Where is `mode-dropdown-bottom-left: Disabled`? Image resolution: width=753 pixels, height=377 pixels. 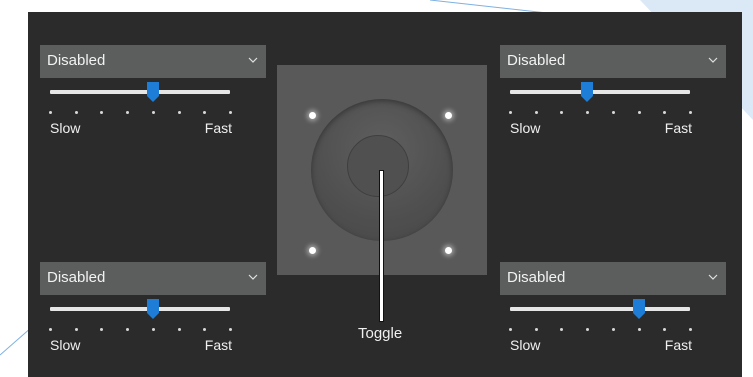 mode-dropdown-bottom-left: Disabled is located at coordinates (153, 278).